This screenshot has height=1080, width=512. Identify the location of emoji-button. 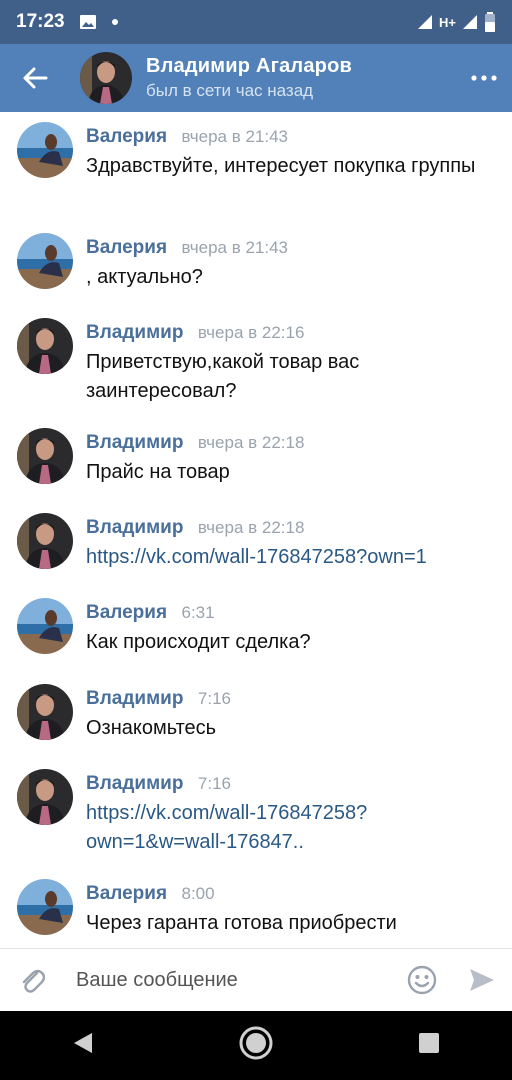
(422, 980).